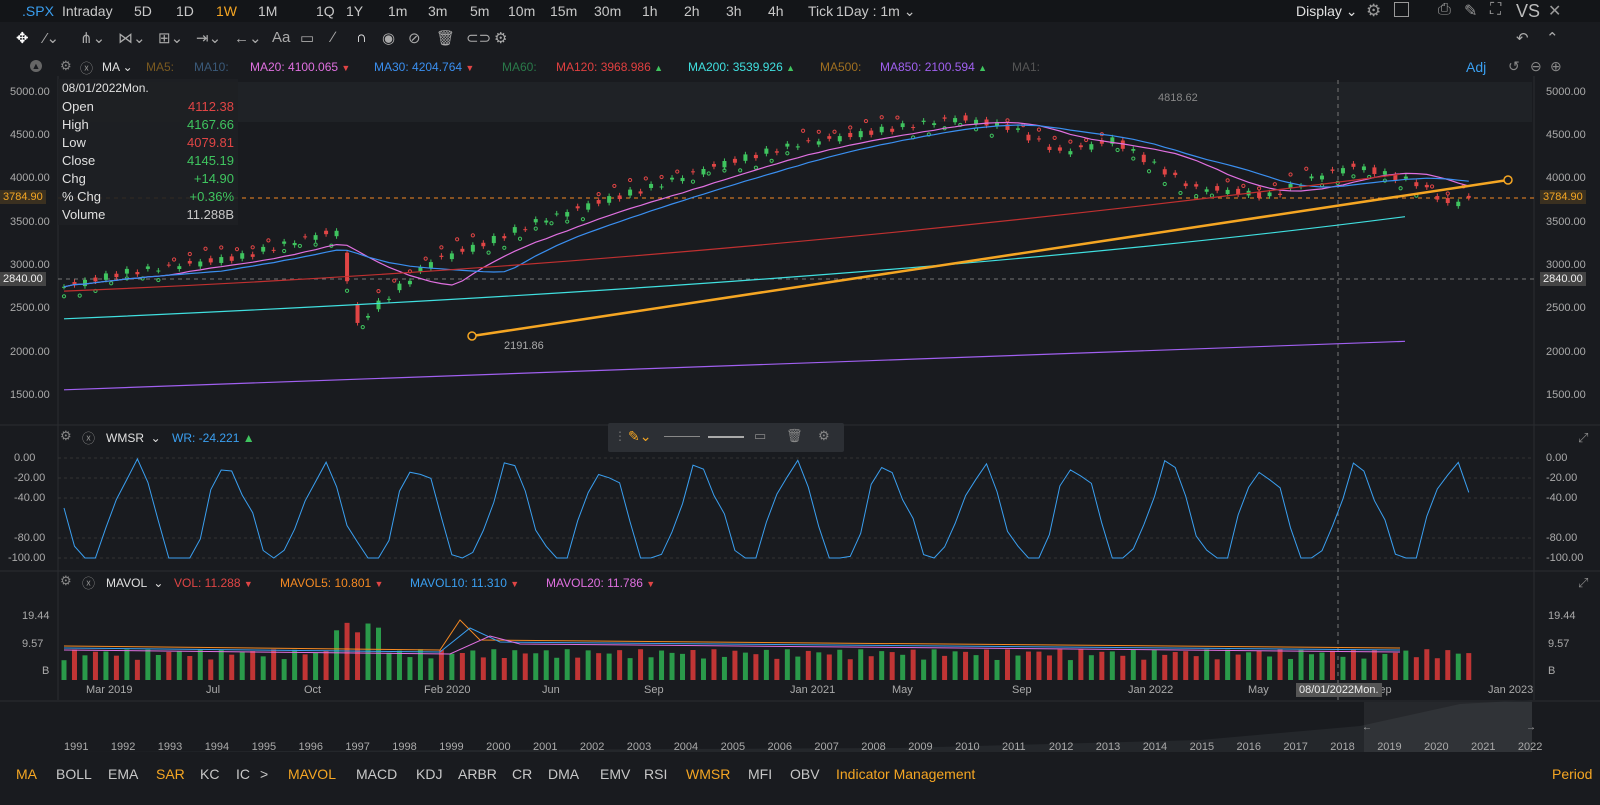 The width and height of the screenshot is (1600, 805). Describe the element at coordinates (824, 436) in the screenshot. I see `settings-icon: ⚙` at that location.